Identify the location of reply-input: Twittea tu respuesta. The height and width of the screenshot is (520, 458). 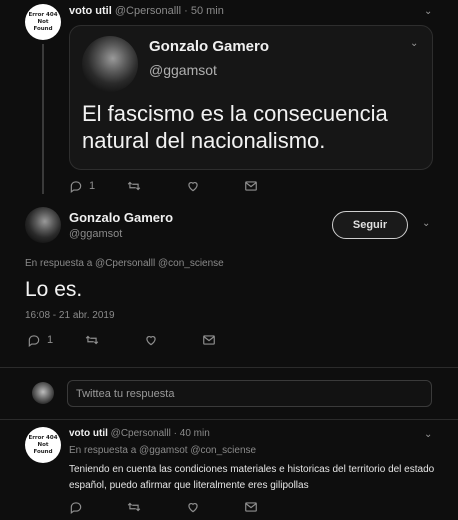
(249, 393).